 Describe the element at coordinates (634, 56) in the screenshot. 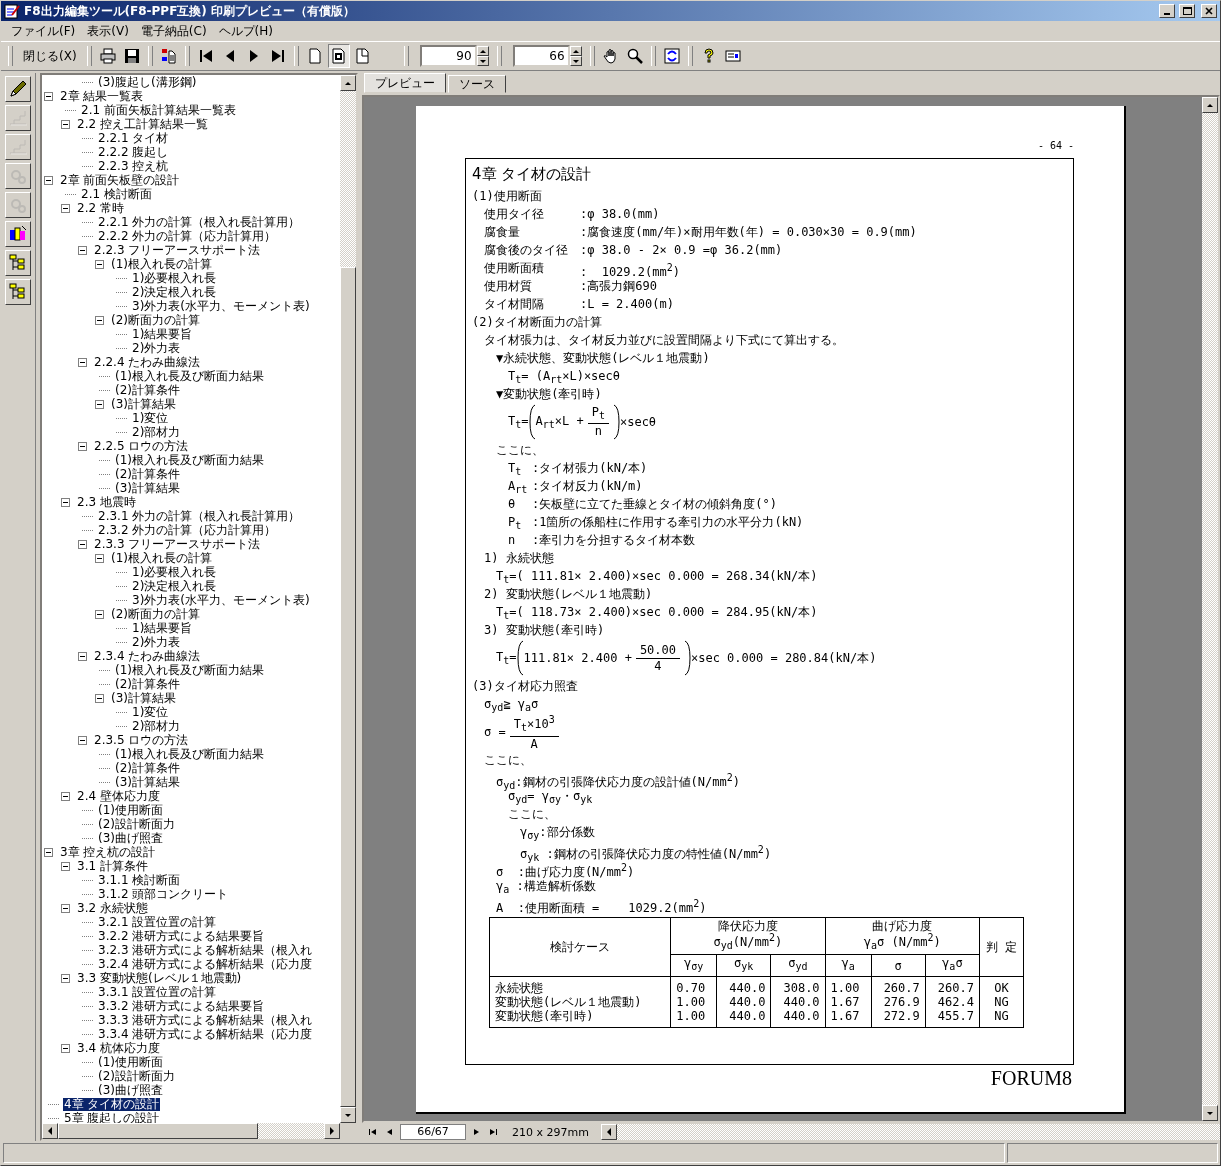

I see `search-icon` at that location.